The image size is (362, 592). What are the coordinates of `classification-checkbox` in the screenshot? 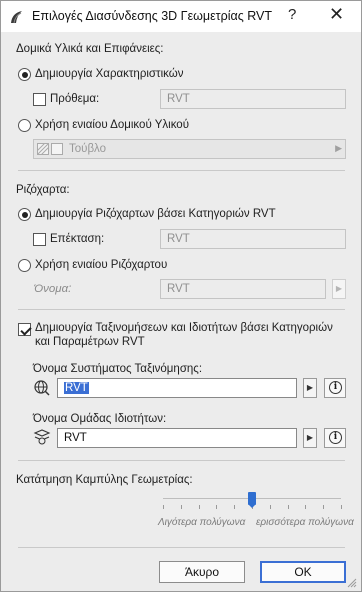 It's located at (24, 329).